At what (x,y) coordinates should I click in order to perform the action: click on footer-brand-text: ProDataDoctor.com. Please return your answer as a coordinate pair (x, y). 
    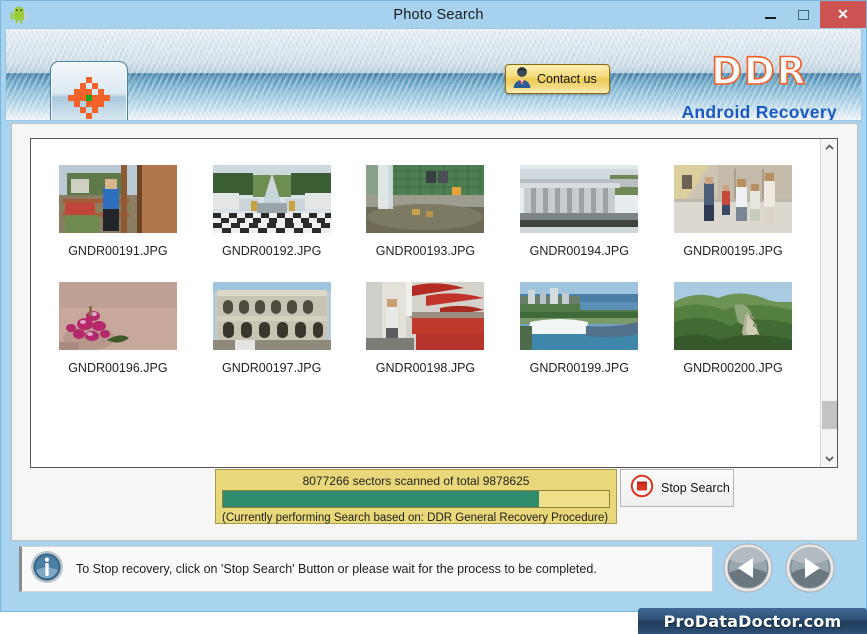
    Looking at the image, I should click on (752, 621).